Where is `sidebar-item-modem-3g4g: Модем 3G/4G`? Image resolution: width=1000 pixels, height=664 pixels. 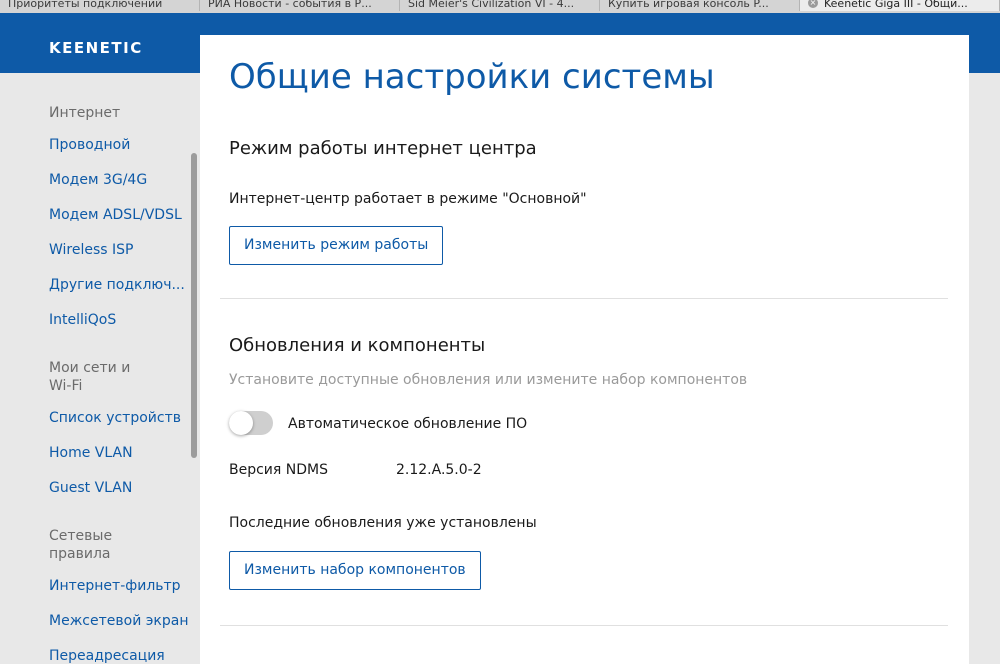
sidebar-item-modem-3g4g: Модем 3G/4G is located at coordinates (98, 180).